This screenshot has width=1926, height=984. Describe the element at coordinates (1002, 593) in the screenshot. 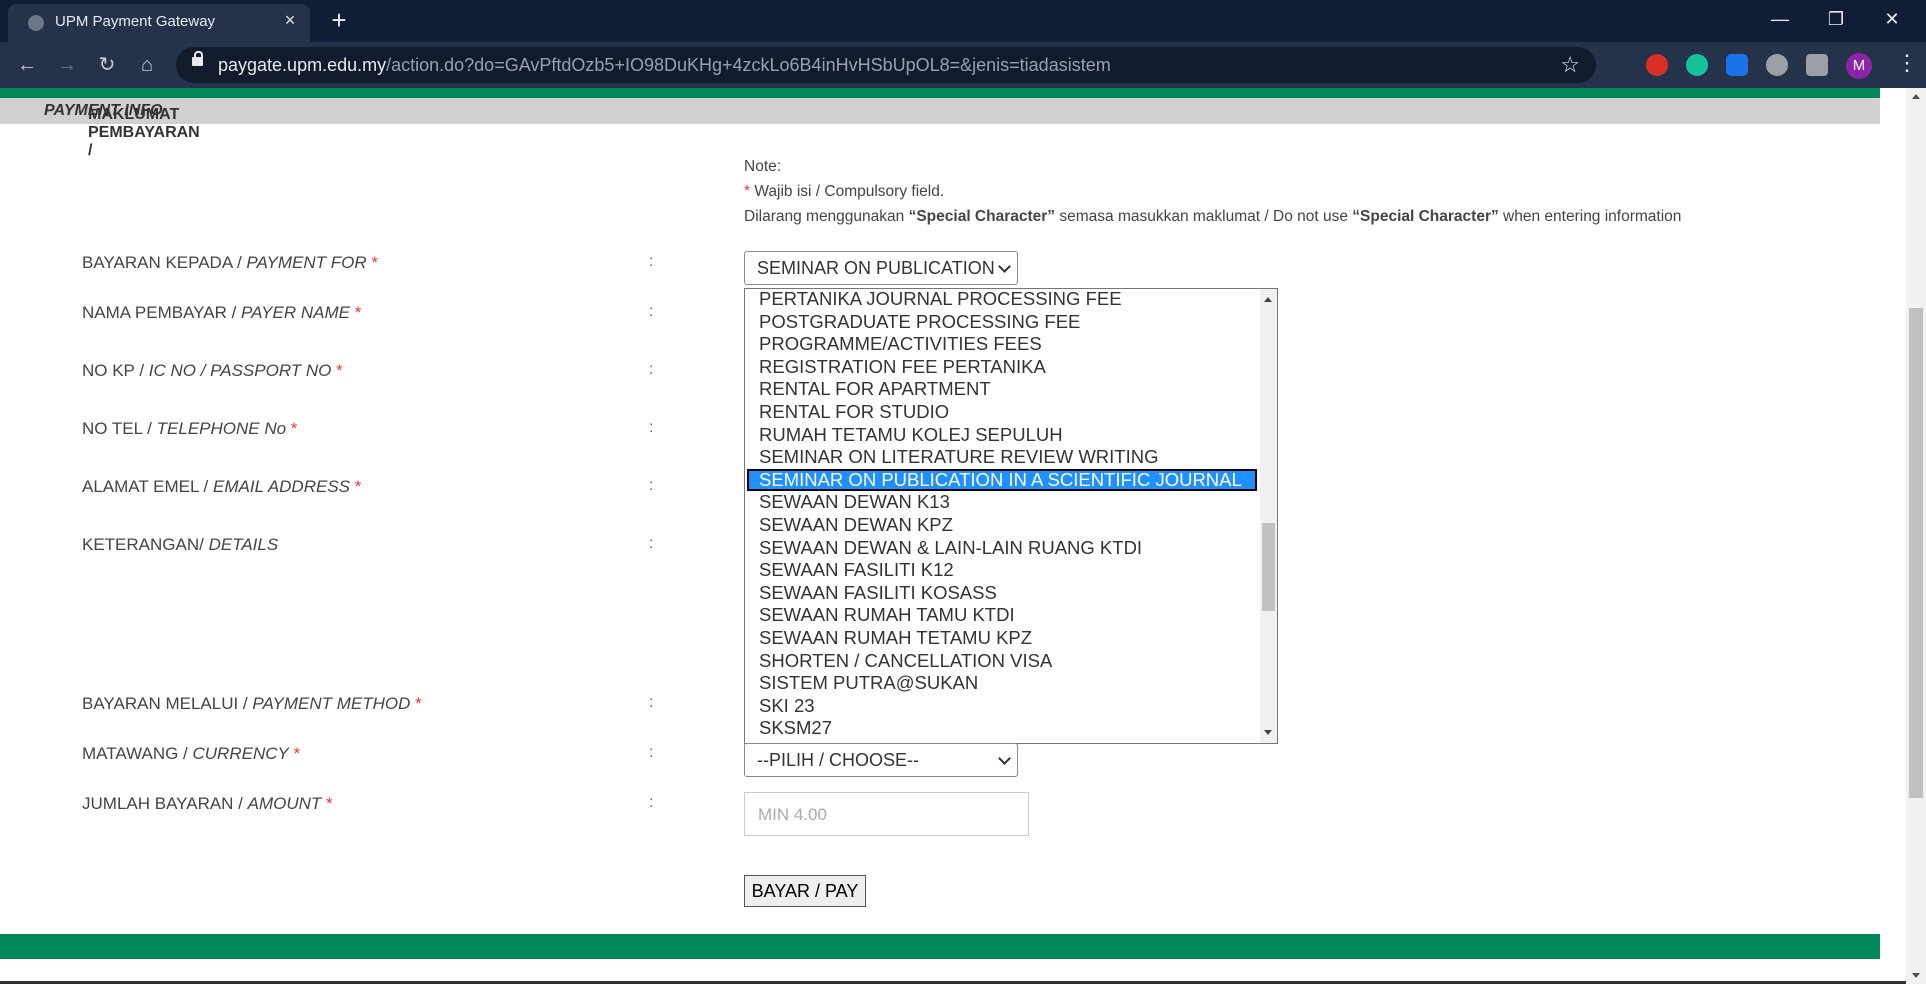

I see `dropdown-option: SEWAAN FASILITI KOSASS` at that location.